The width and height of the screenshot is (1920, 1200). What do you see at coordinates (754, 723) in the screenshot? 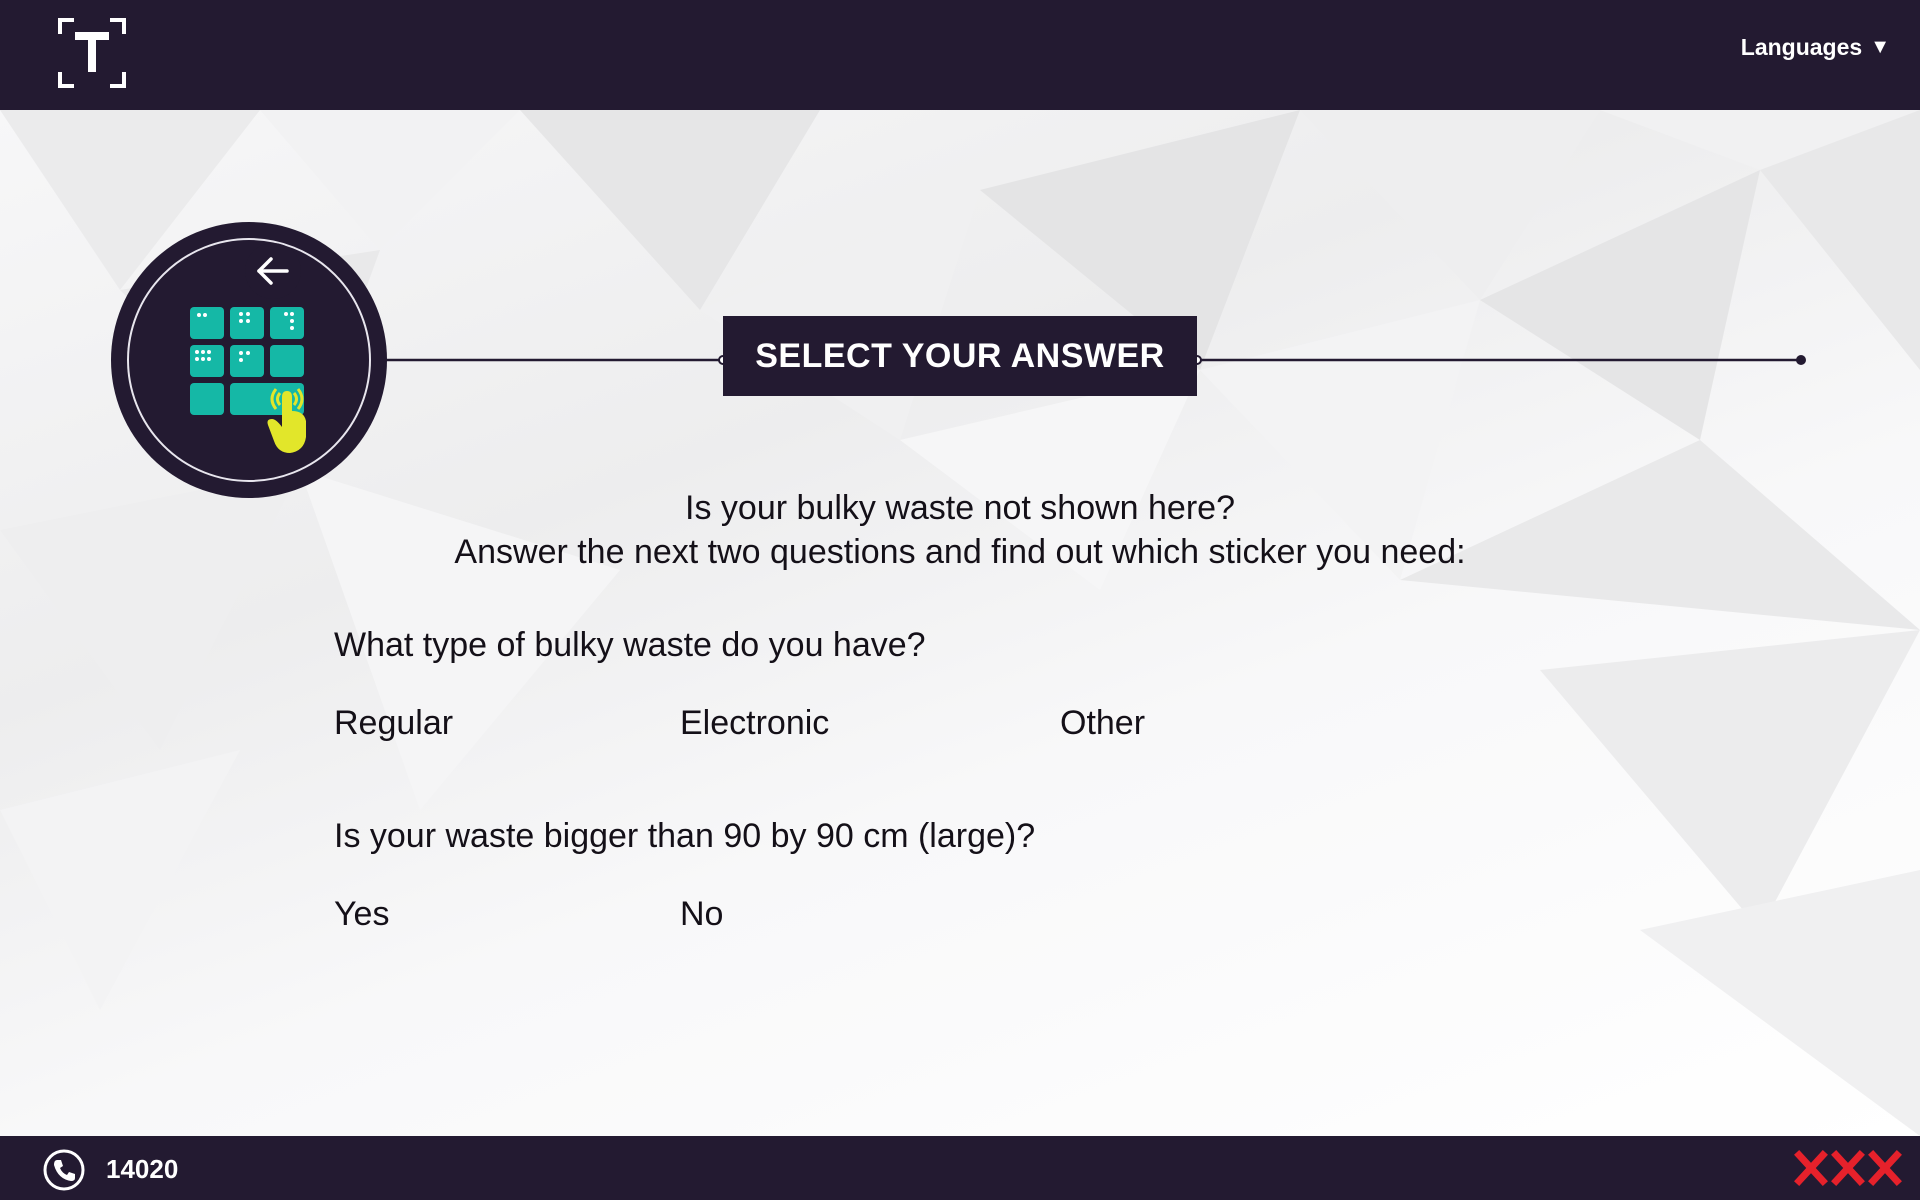
I see `option-electronic: Electronic` at bounding box center [754, 723].